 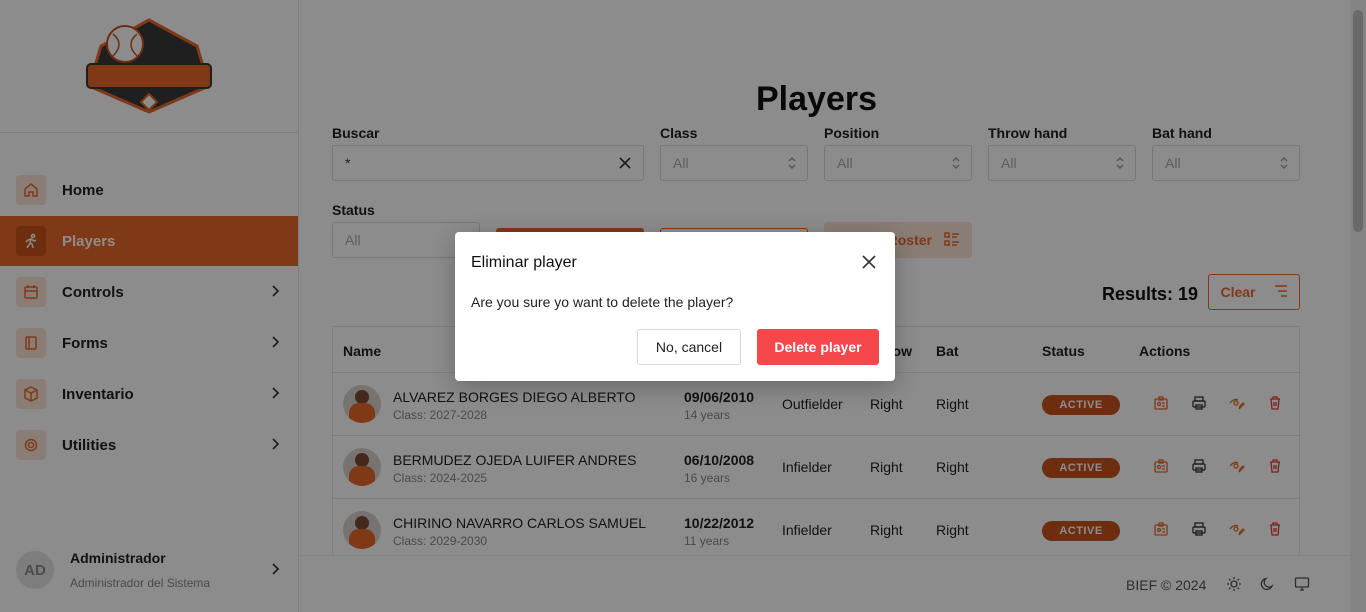 I want to click on cancel-button: No, cancel, so click(x=689, y=347).